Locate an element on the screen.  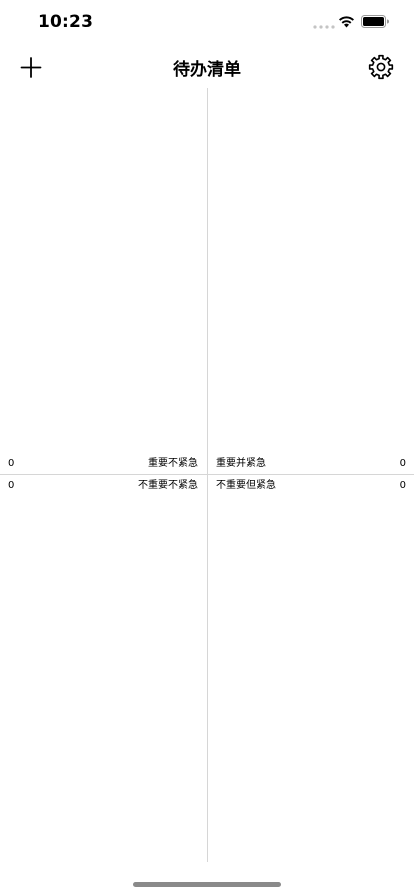
gear-icon is located at coordinates (381, 67).